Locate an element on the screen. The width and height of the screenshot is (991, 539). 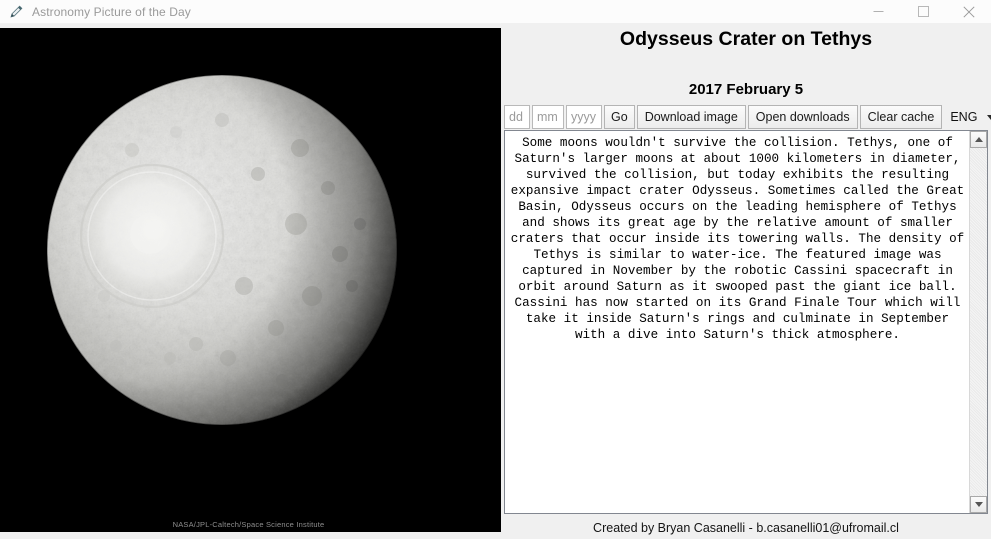
image-watermark: NASA/JPL-Caltech/Space Science Institute is located at coordinates (248, 524).